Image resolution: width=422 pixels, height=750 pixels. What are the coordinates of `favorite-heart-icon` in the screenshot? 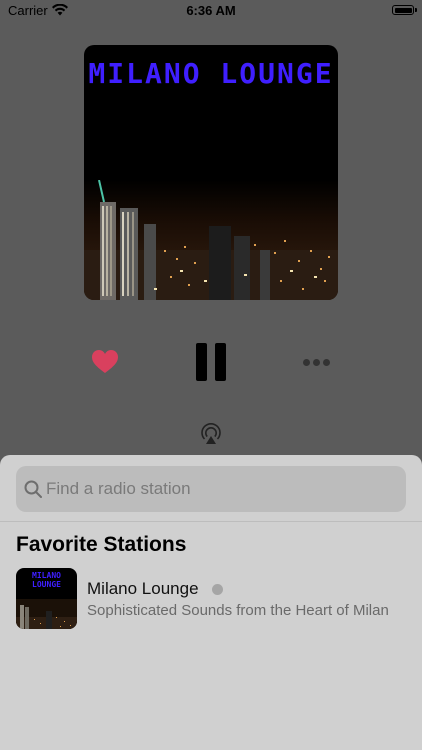 It's located at (105, 362).